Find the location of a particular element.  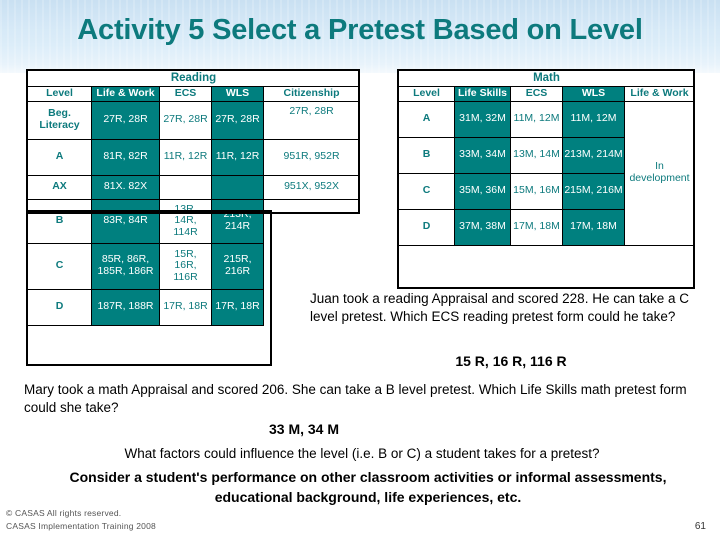

table-row: AX 81X. 82X 951X, 952X is located at coordinates (194, 187).